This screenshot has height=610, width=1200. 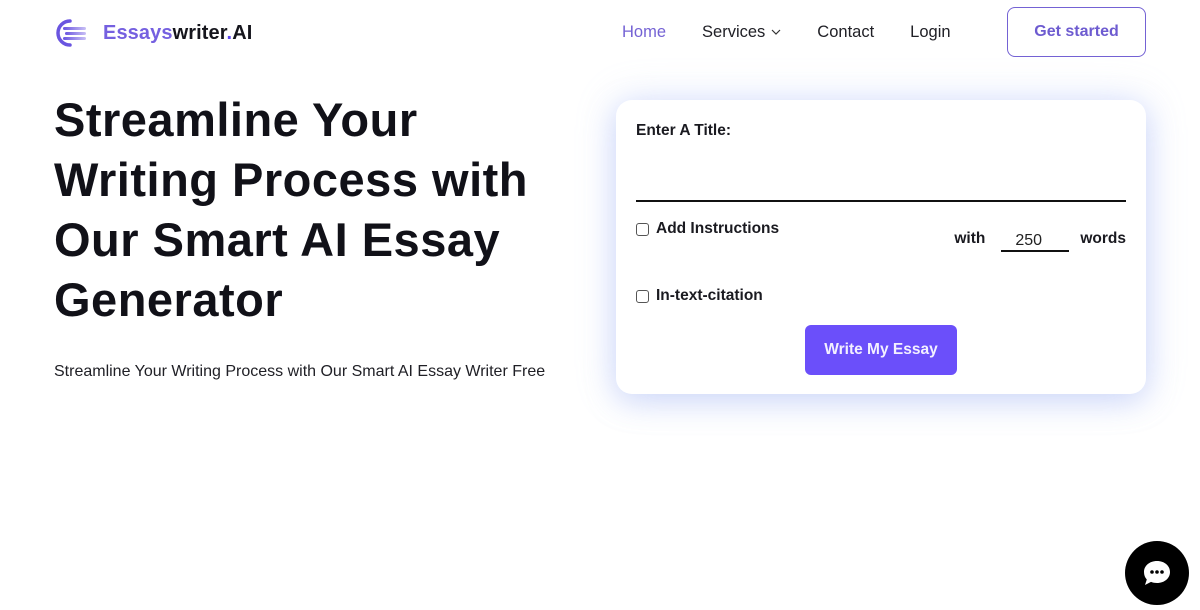 I want to click on add-instructions-option: Add Instructions, so click(x=707, y=229).